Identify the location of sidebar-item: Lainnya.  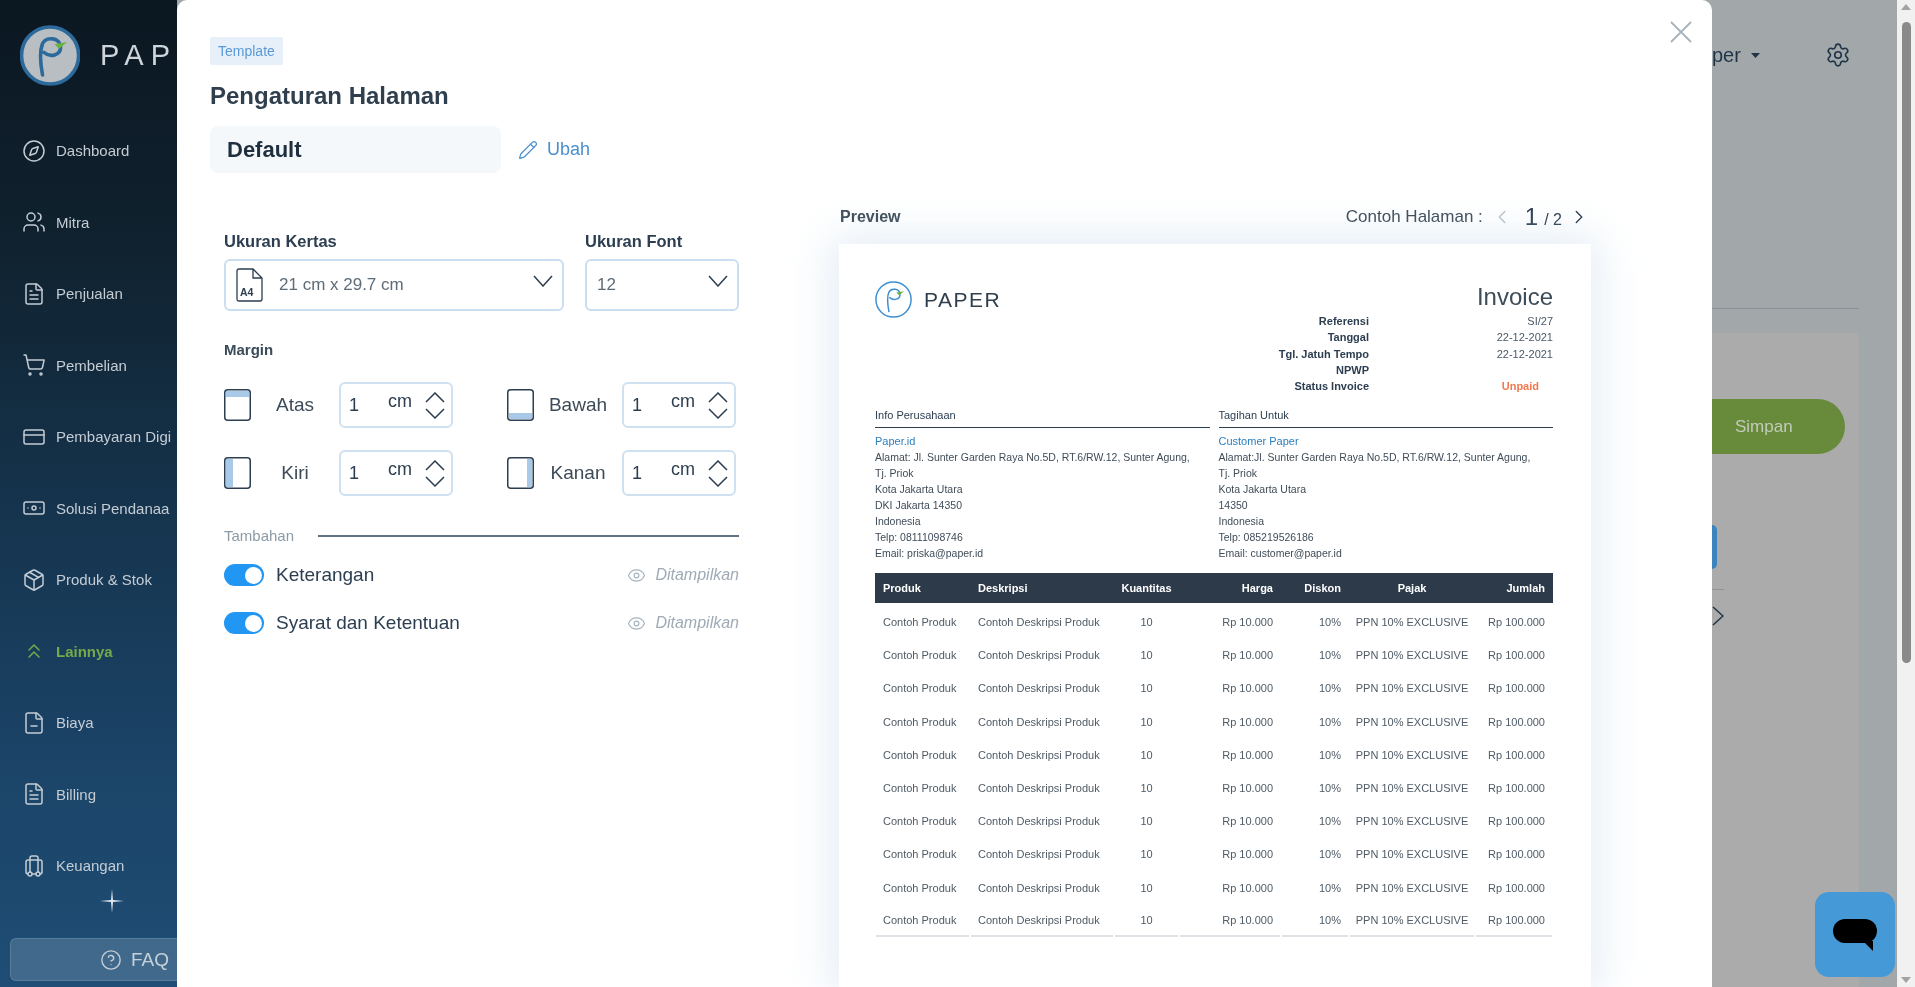
(88, 651).